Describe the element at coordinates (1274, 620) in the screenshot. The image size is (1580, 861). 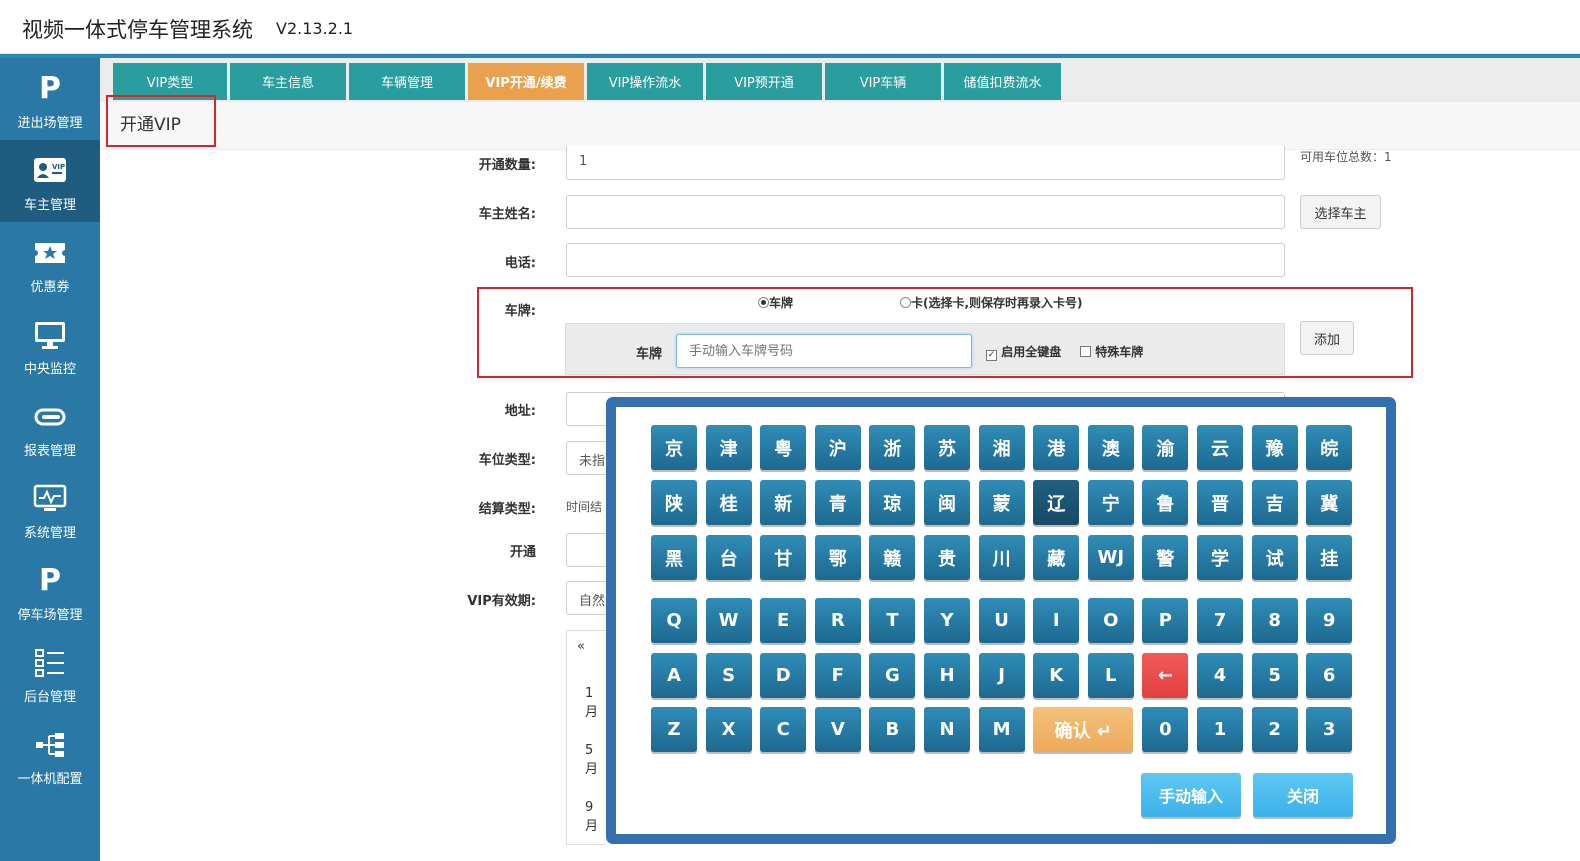
I see `letter-key: 8` at that location.